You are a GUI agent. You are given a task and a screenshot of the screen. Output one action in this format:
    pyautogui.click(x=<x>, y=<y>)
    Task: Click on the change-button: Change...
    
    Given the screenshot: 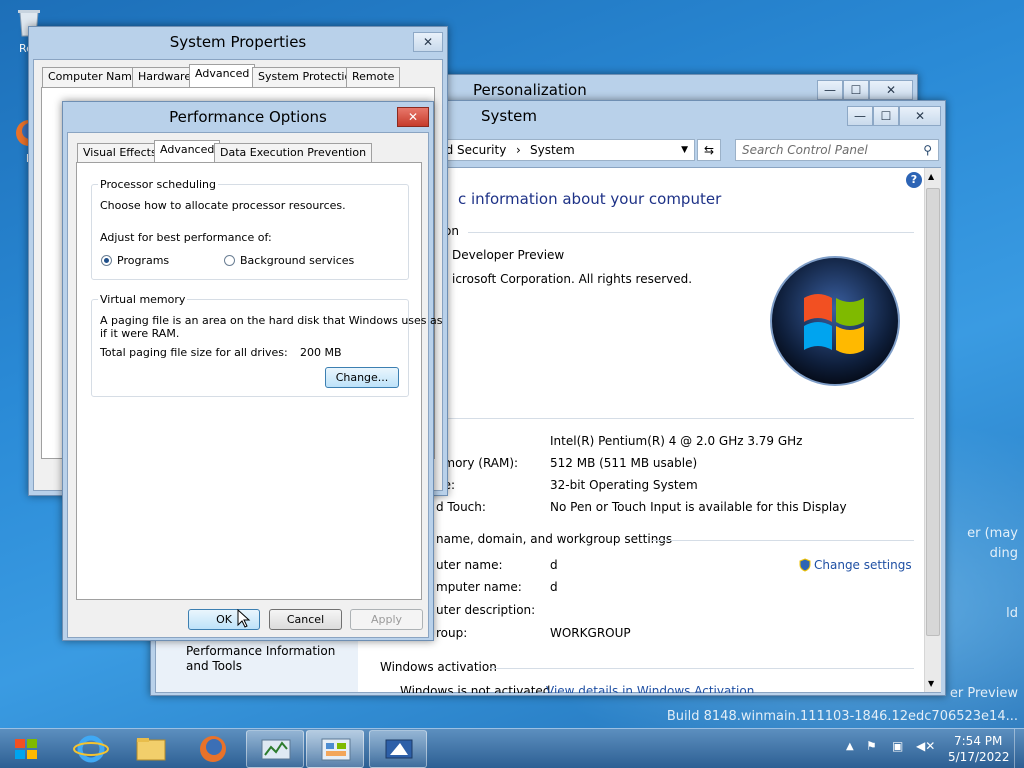 What is the action you would take?
    pyautogui.click(x=362, y=377)
    